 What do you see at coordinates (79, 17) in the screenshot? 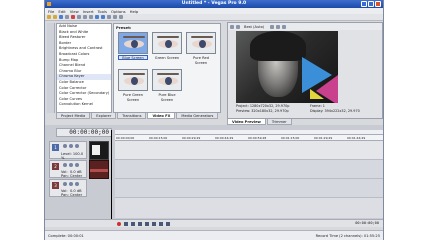
I see `cut-icon` at bounding box center [79, 17].